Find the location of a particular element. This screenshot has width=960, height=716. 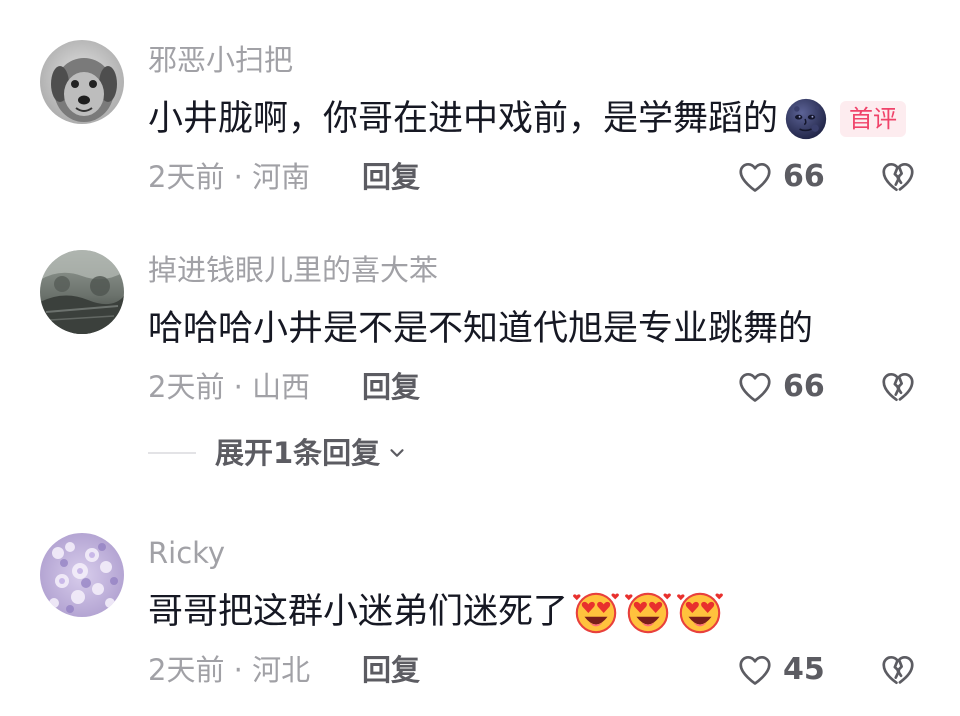

landscape-photo-avatar is located at coordinates (82, 292).